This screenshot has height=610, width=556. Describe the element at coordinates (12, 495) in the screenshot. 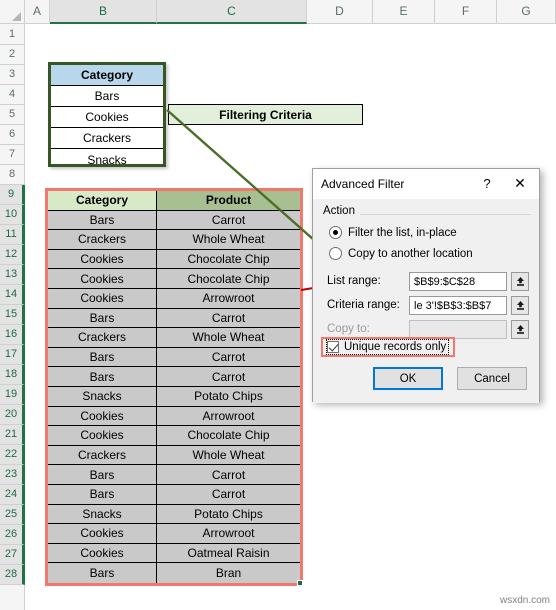

I see `row-header-24: 24` at that location.